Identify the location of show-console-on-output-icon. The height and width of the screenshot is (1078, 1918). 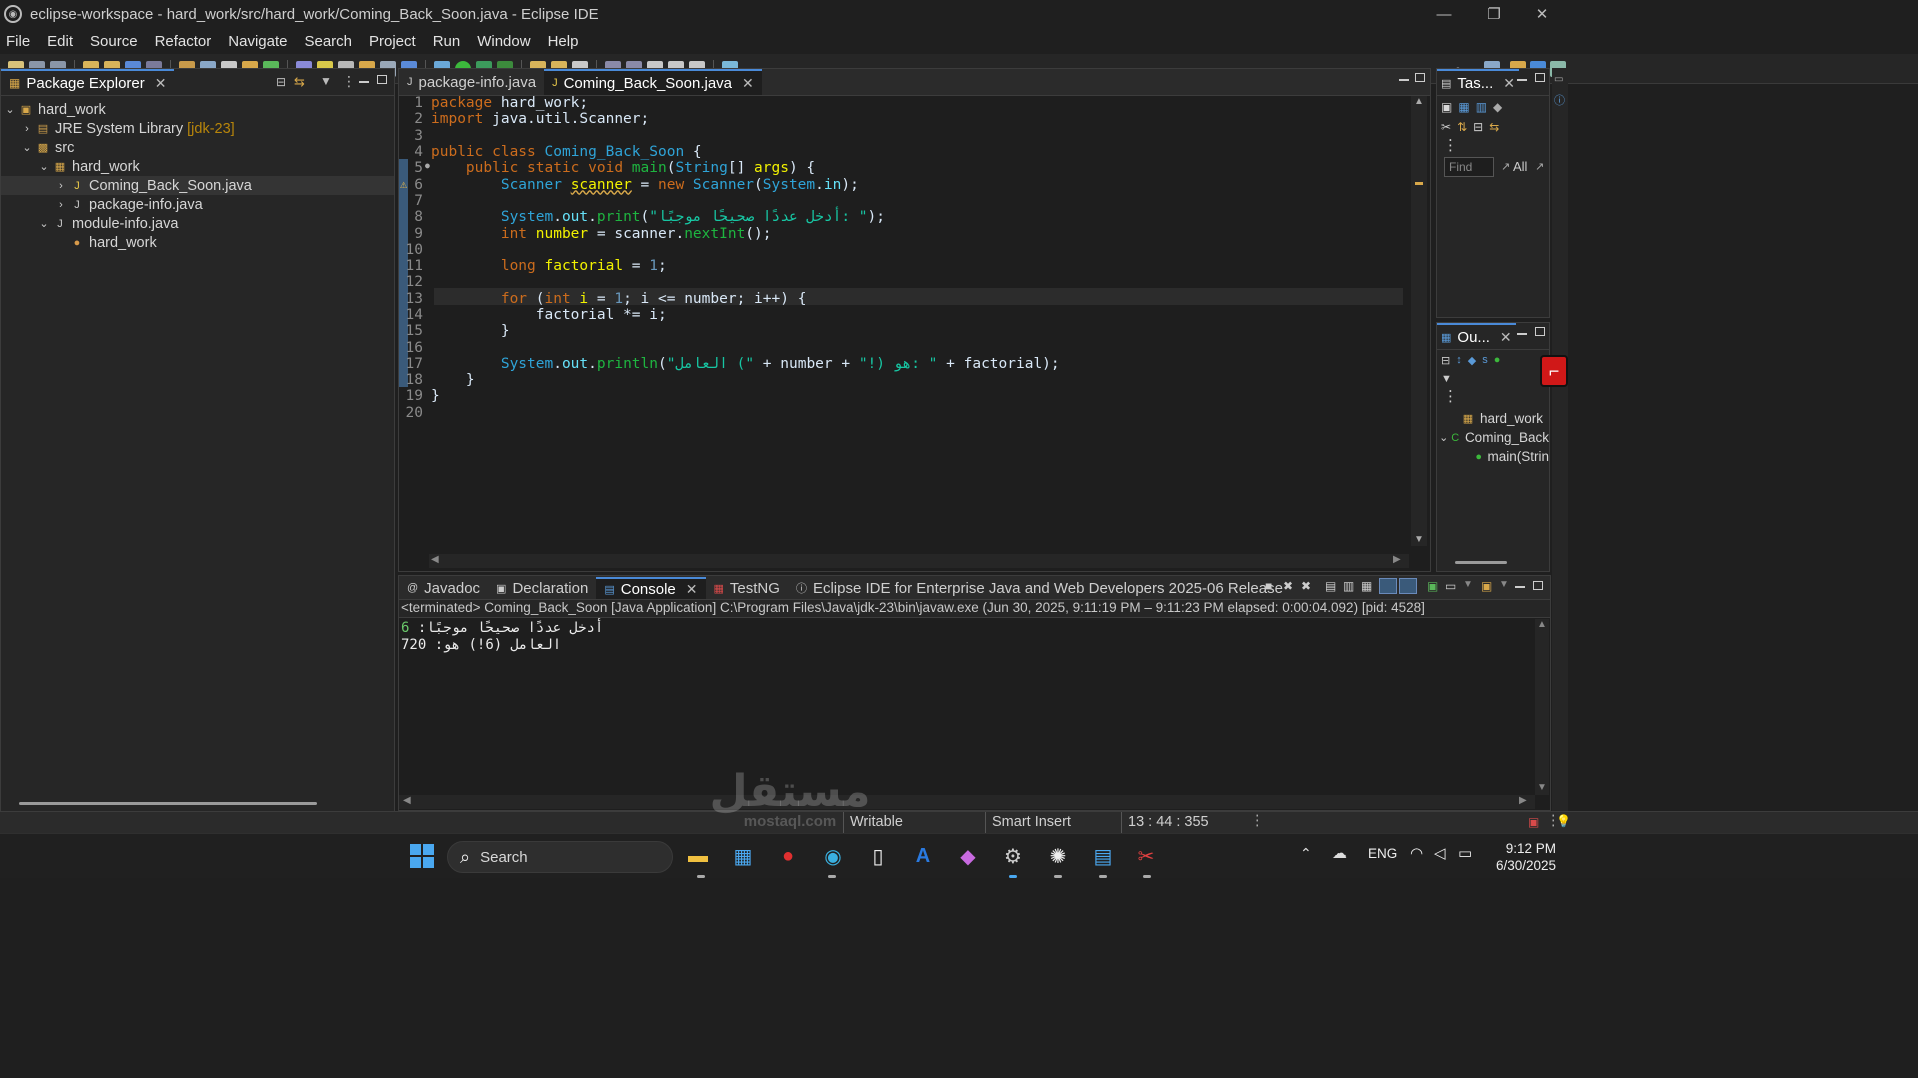
(1388, 586).